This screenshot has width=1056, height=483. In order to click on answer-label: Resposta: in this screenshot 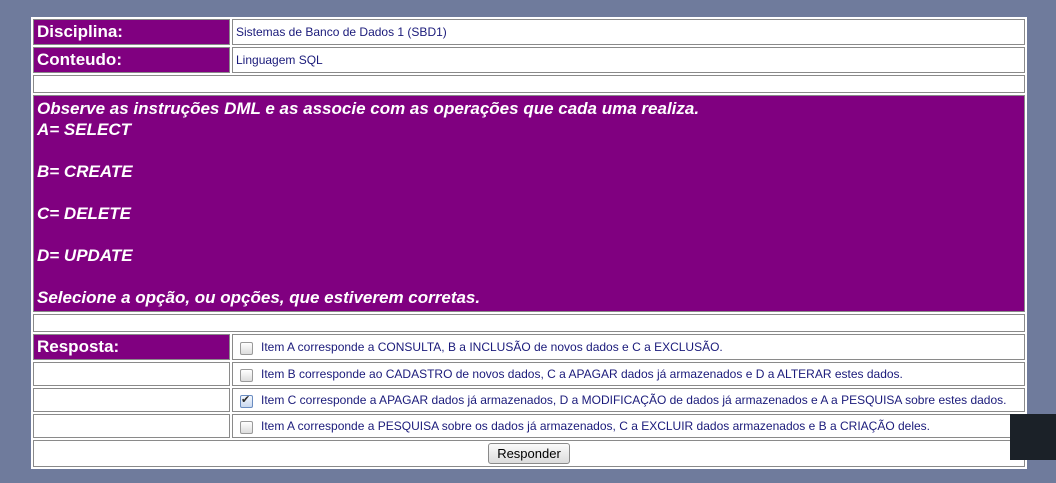, I will do `click(131, 347)`.